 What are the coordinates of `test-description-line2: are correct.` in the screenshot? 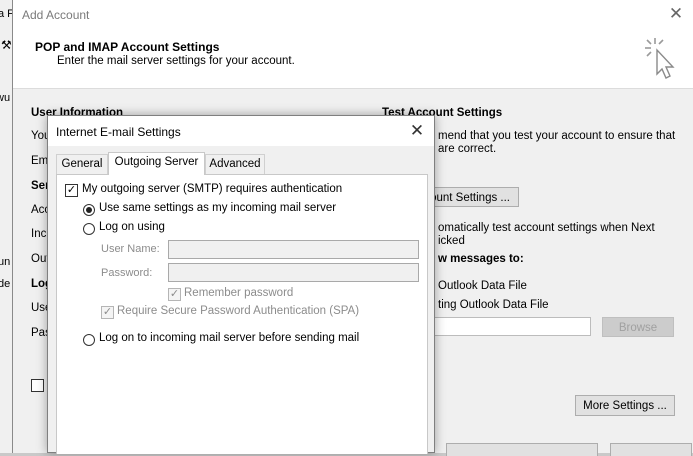 It's located at (467, 149).